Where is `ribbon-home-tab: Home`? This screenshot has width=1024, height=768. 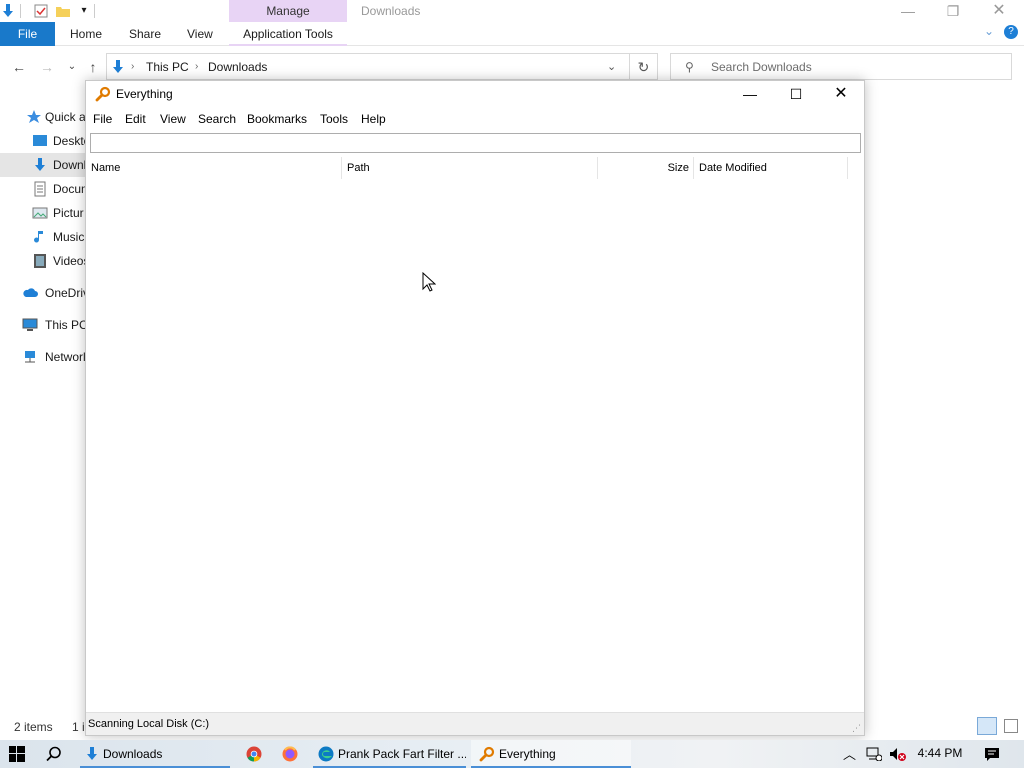 ribbon-home-tab: Home is located at coordinates (86, 34).